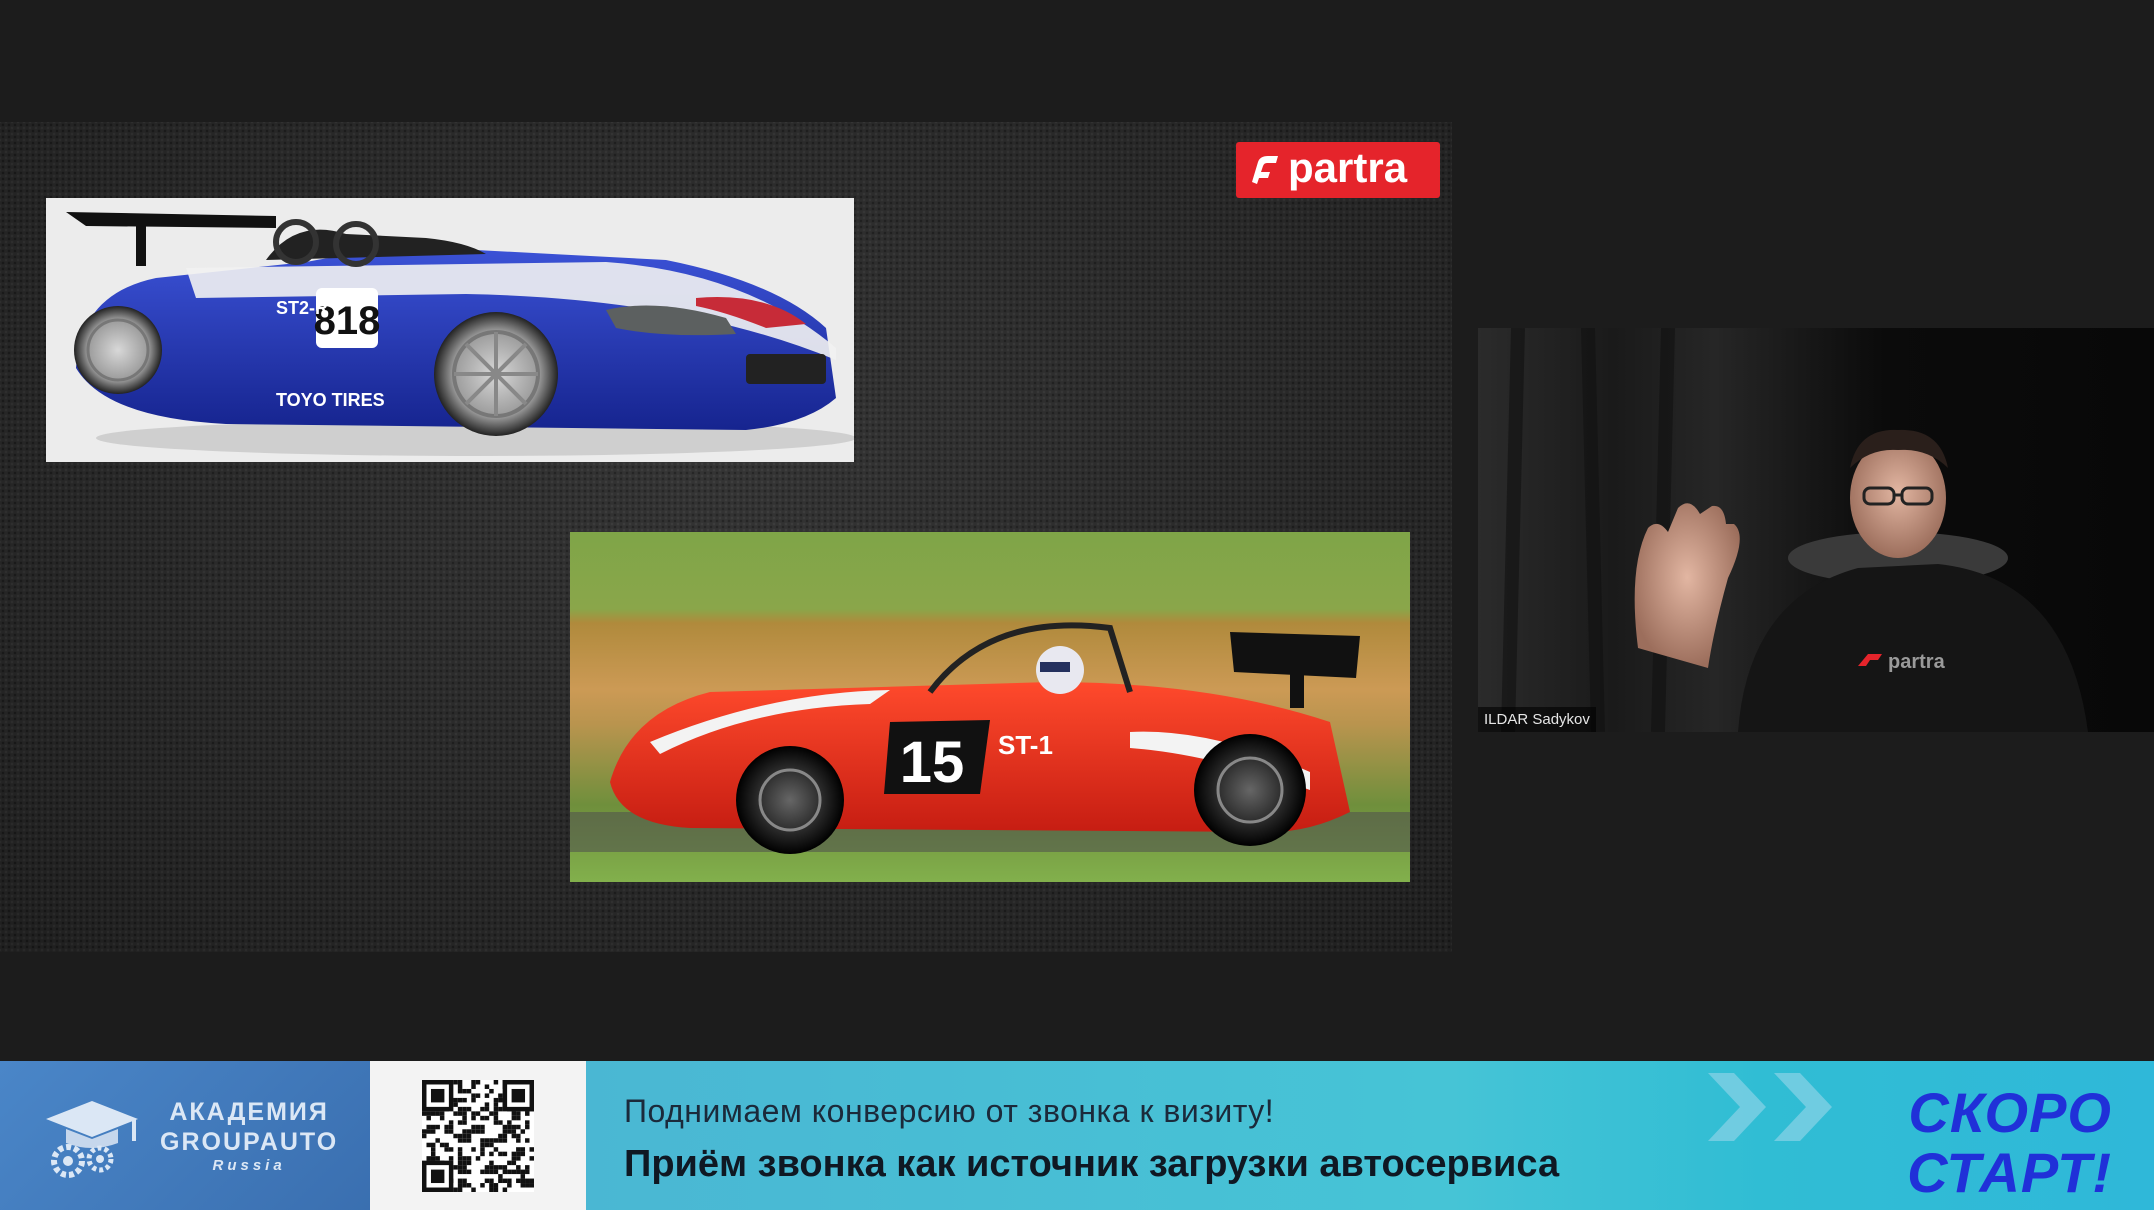 Image resolution: width=2154 pixels, height=1210 pixels. I want to click on academy-line1: АКАДЕМИЯ, so click(249, 1112).